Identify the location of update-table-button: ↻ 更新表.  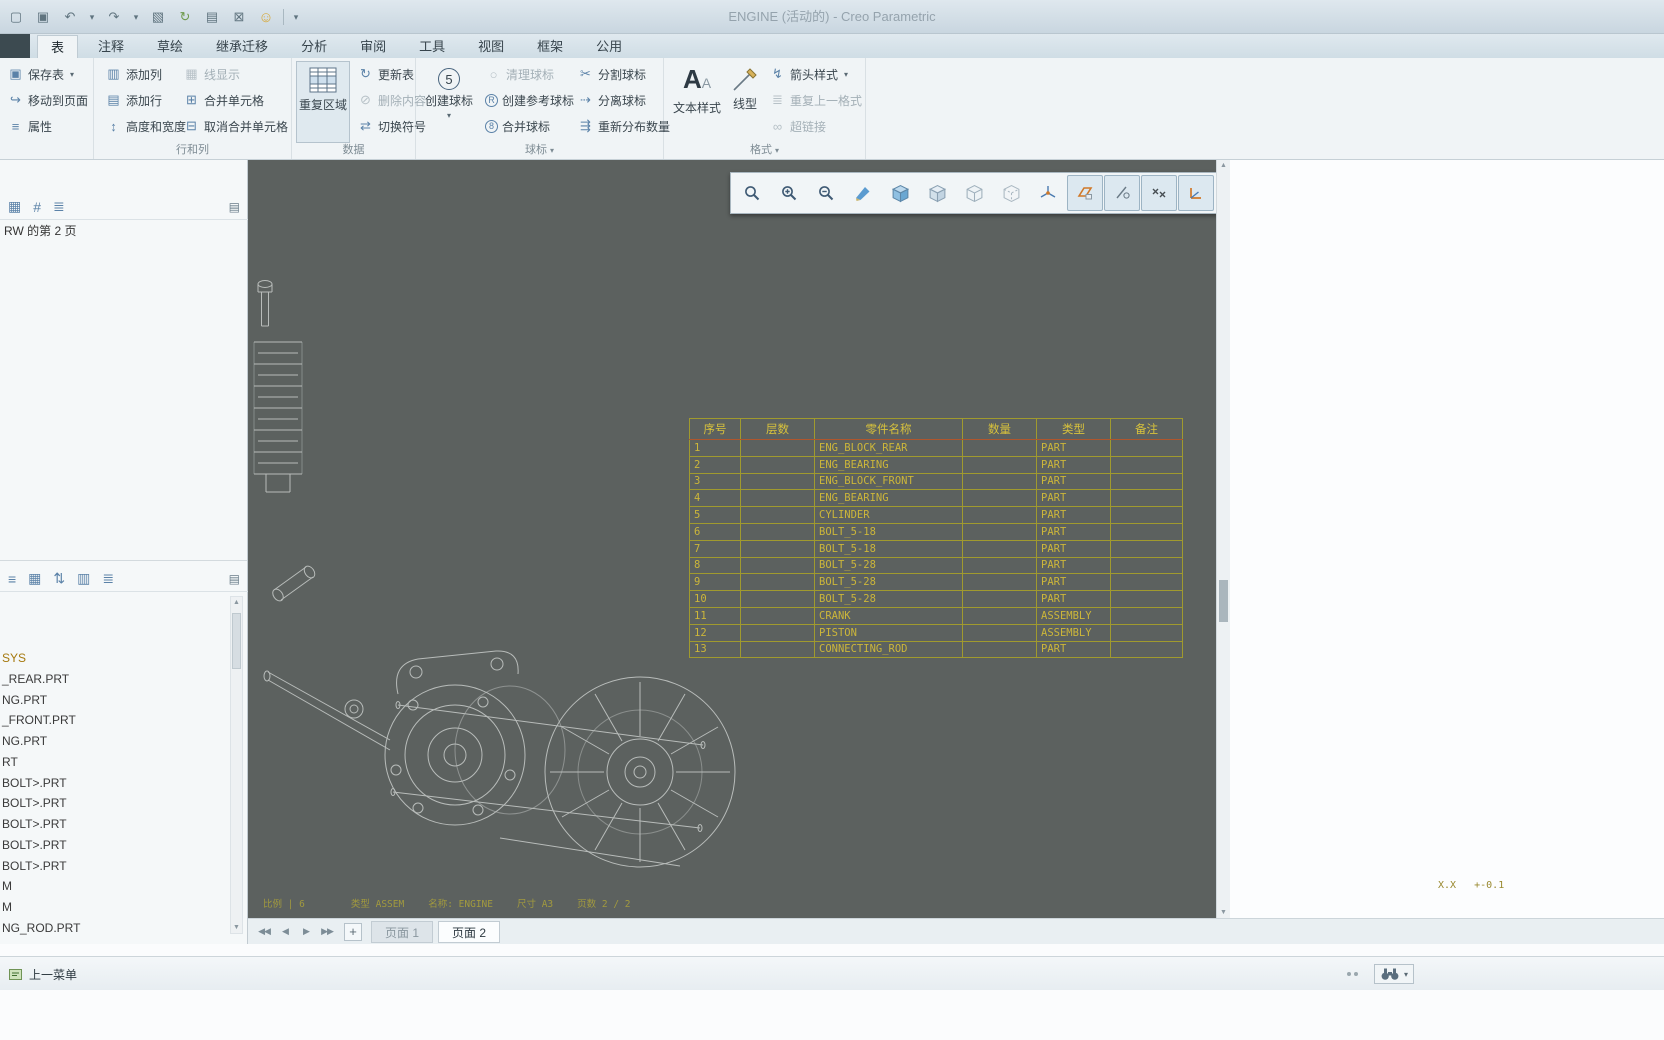
(385, 74).